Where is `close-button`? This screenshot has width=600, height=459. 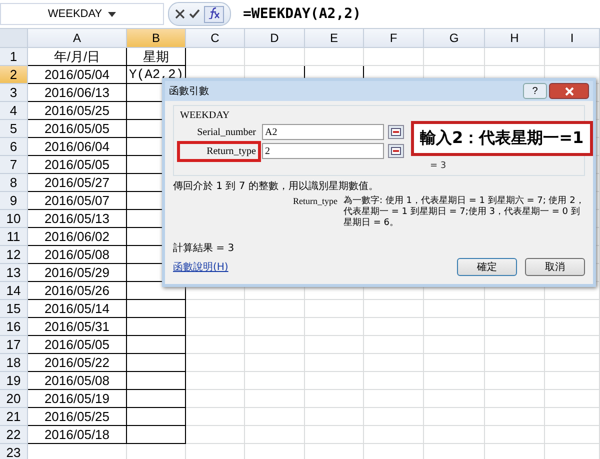
close-button is located at coordinates (569, 91).